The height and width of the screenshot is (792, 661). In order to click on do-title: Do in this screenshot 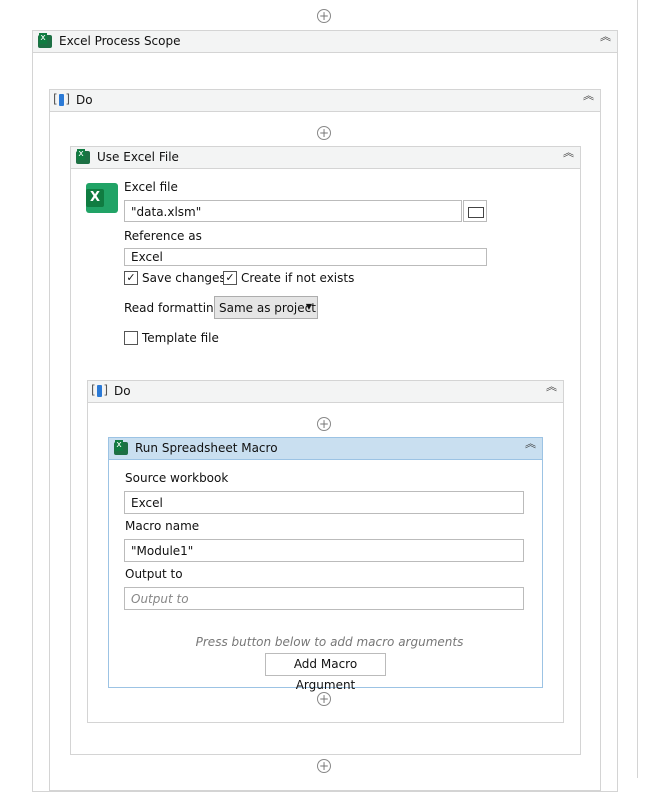, I will do `click(84, 100)`.